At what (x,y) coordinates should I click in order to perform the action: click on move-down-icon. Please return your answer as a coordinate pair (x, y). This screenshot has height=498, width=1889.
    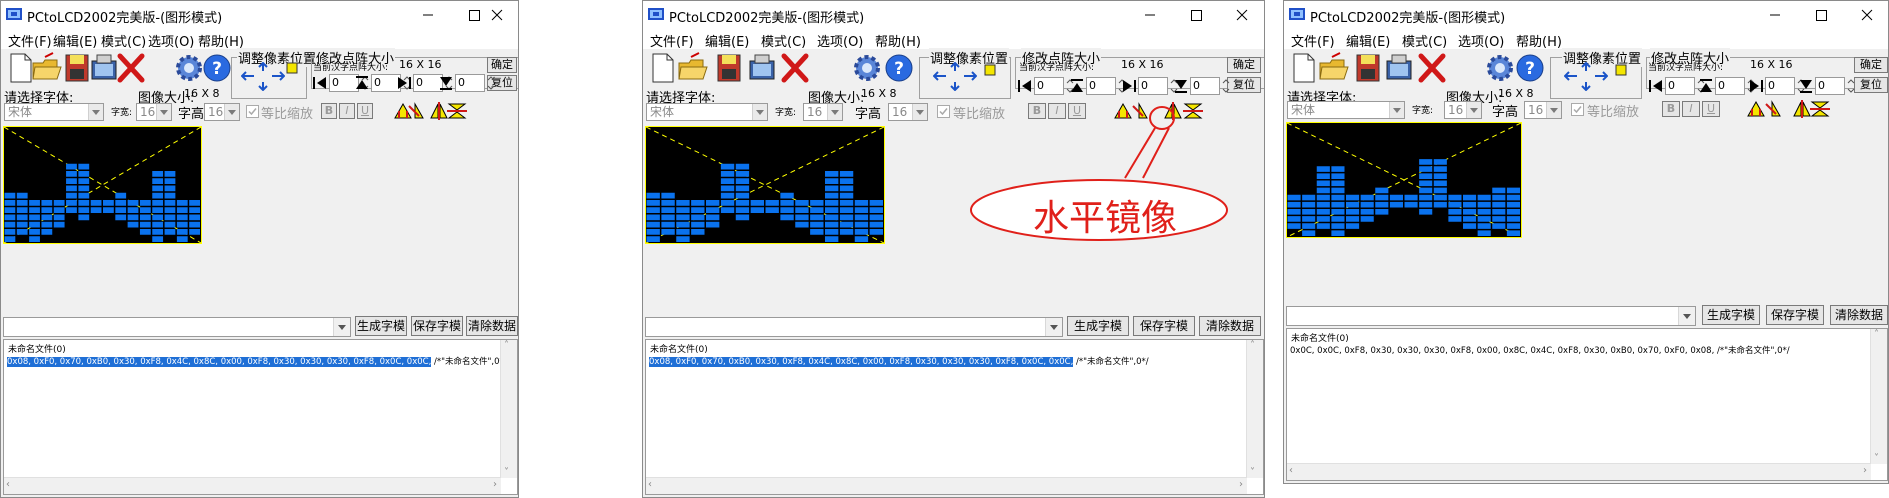
    Looking at the image, I should click on (955, 86).